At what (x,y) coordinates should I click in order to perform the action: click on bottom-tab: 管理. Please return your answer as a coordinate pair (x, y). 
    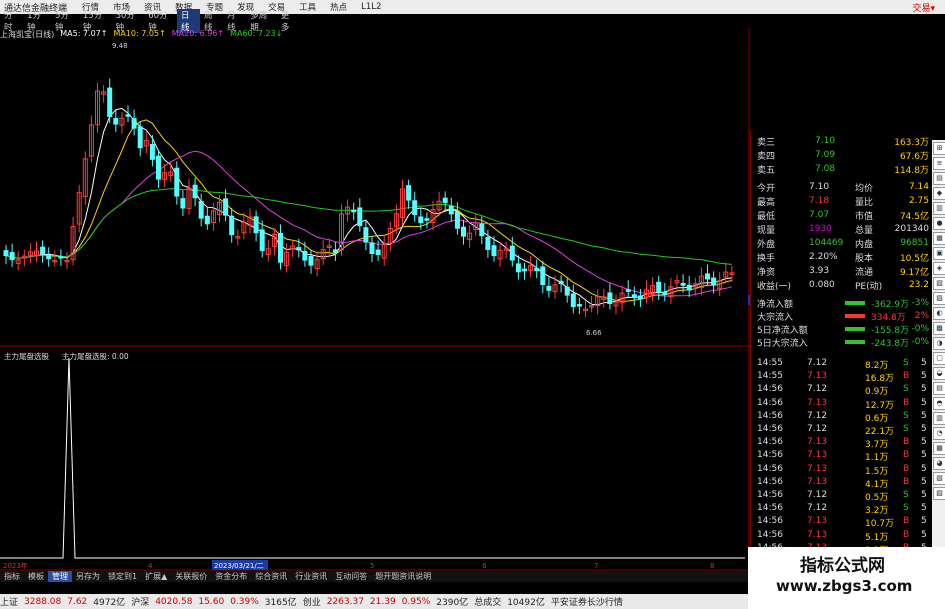
    Looking at the image, I should click on (60, 576).